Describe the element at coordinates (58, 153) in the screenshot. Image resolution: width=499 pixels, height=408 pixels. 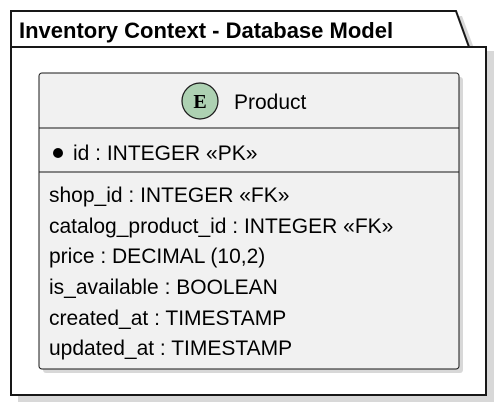
I see `pk-bullet-icon` at that location.